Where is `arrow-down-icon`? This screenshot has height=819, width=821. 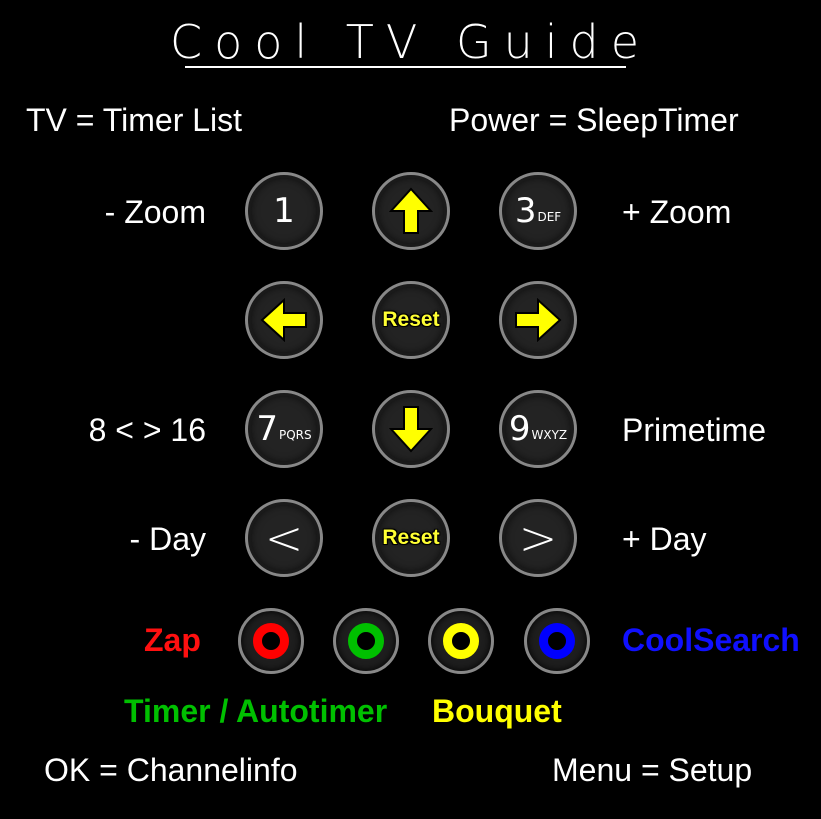 arrow-down-icon is located at coordinates (411, 429).